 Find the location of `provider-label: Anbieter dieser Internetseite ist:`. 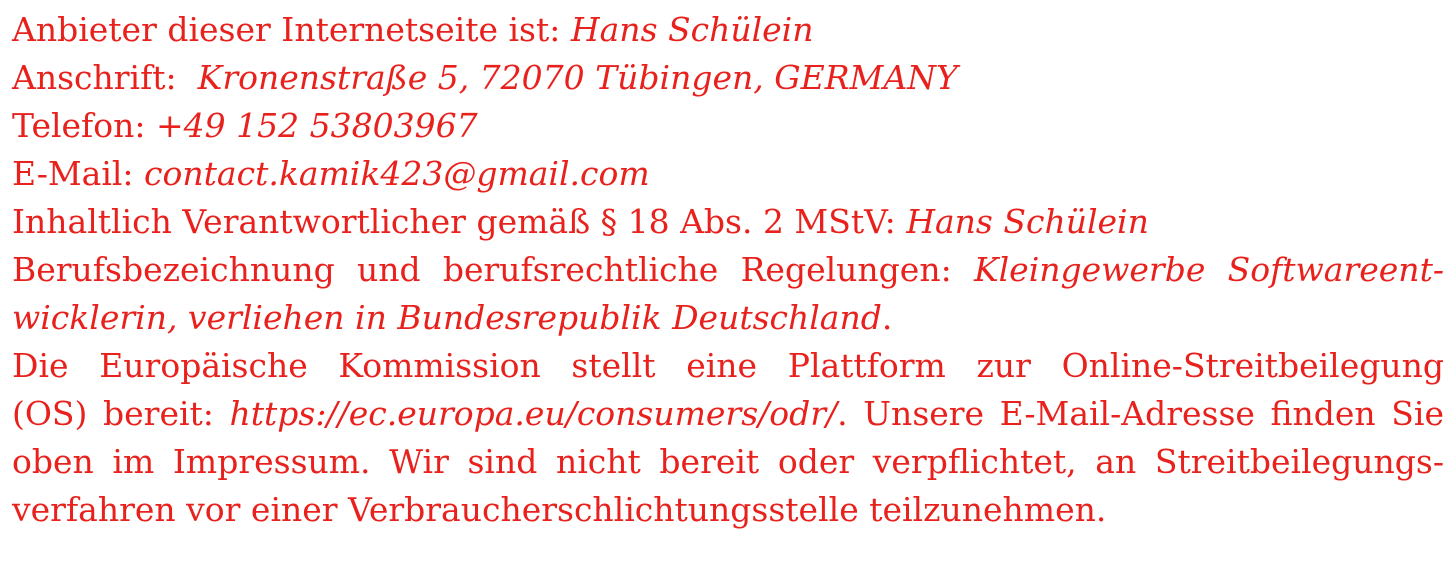

provider-label: Anbieter dieser Internetseite ist: is located at coordinates (286, 29).